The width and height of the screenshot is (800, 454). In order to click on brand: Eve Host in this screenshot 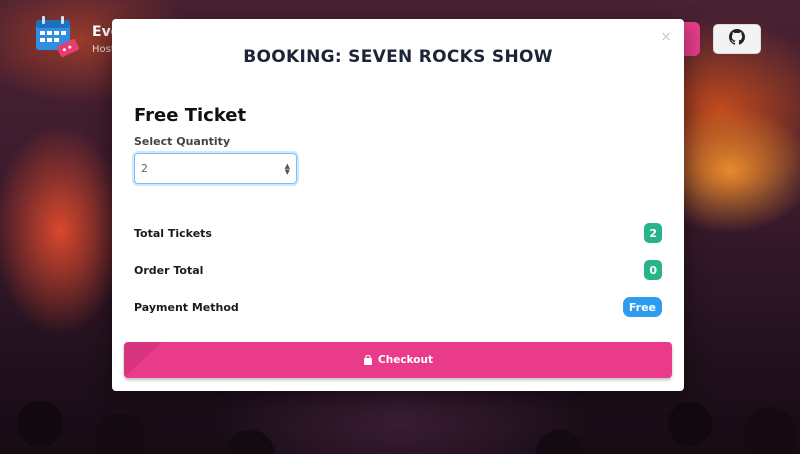, I will do `click(77, 38)`.